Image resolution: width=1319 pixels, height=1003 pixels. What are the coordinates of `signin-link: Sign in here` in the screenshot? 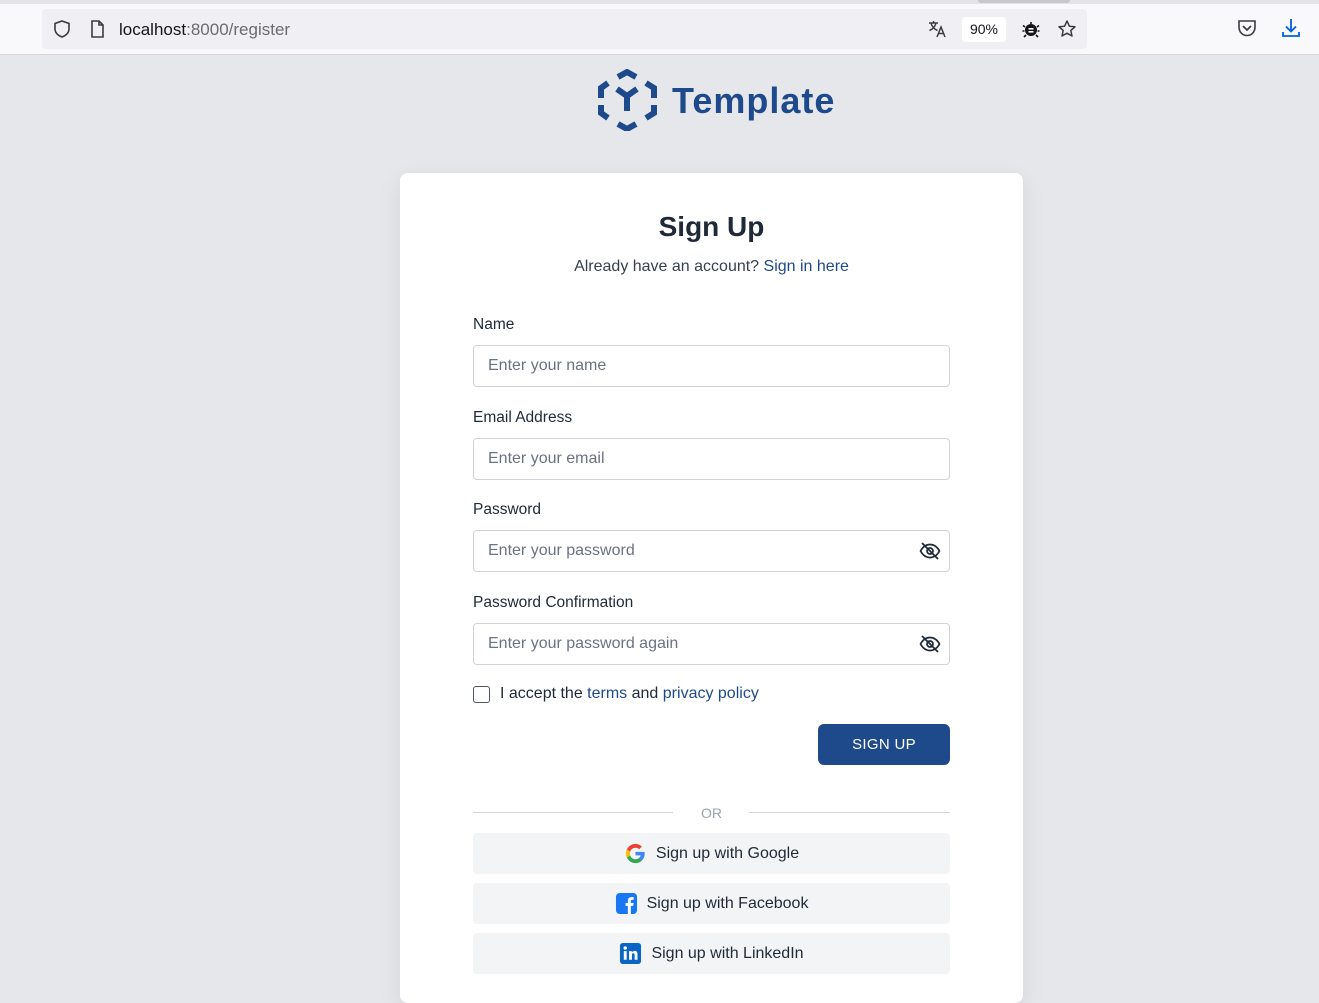 It's located at (806, 266).